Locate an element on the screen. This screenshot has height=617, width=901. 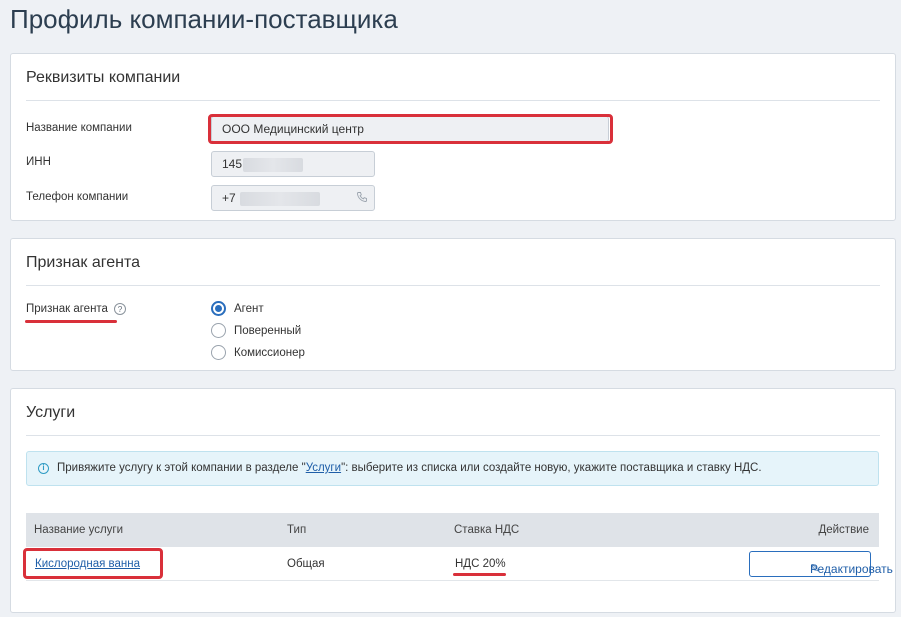
services-link: Услуги is located at coordinates (323, 468).